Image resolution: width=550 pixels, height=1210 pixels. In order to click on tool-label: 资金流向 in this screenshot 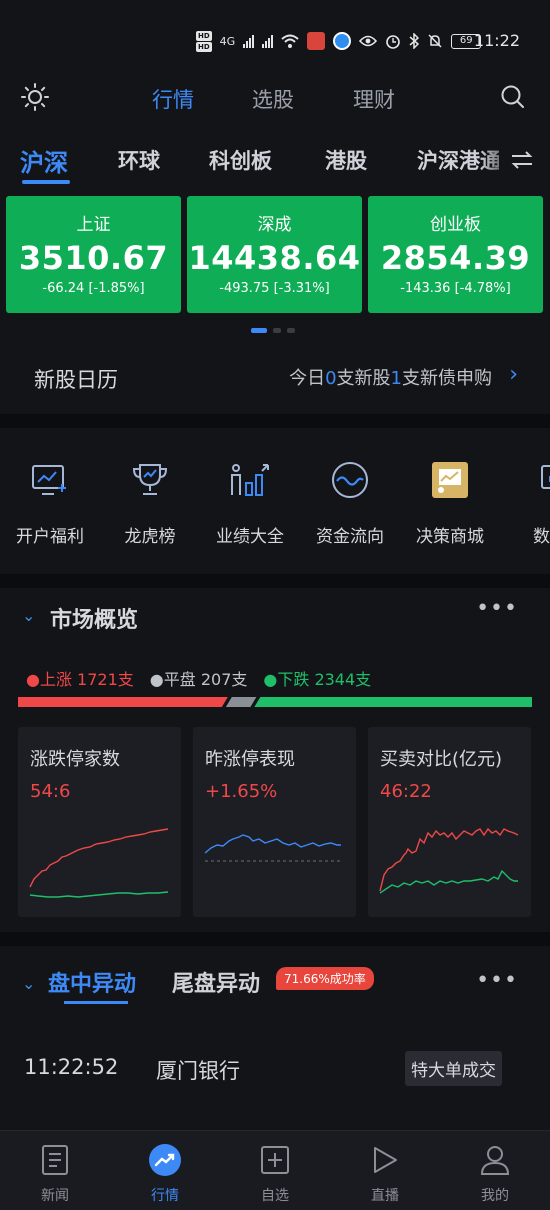, I will do `click(350, 537)`.